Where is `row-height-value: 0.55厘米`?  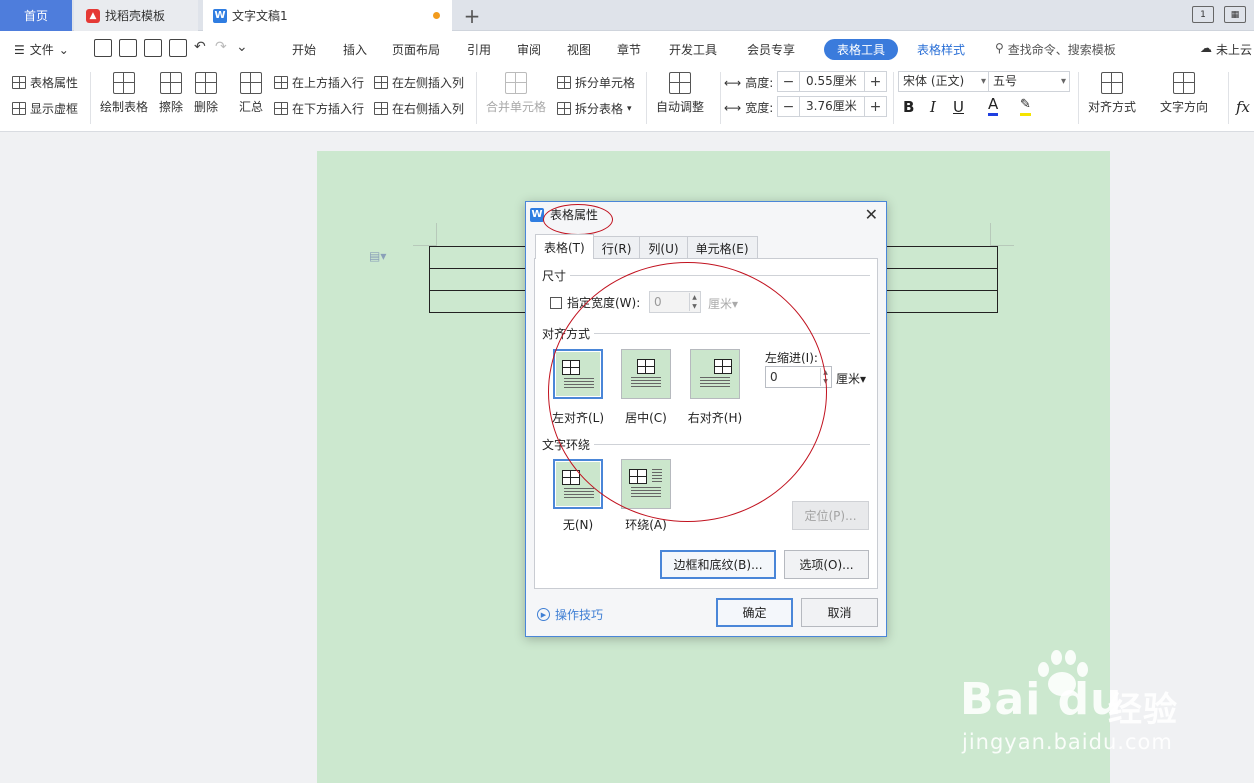
row-height-value: 0.55厘米 is located at coordinates (832, 81).